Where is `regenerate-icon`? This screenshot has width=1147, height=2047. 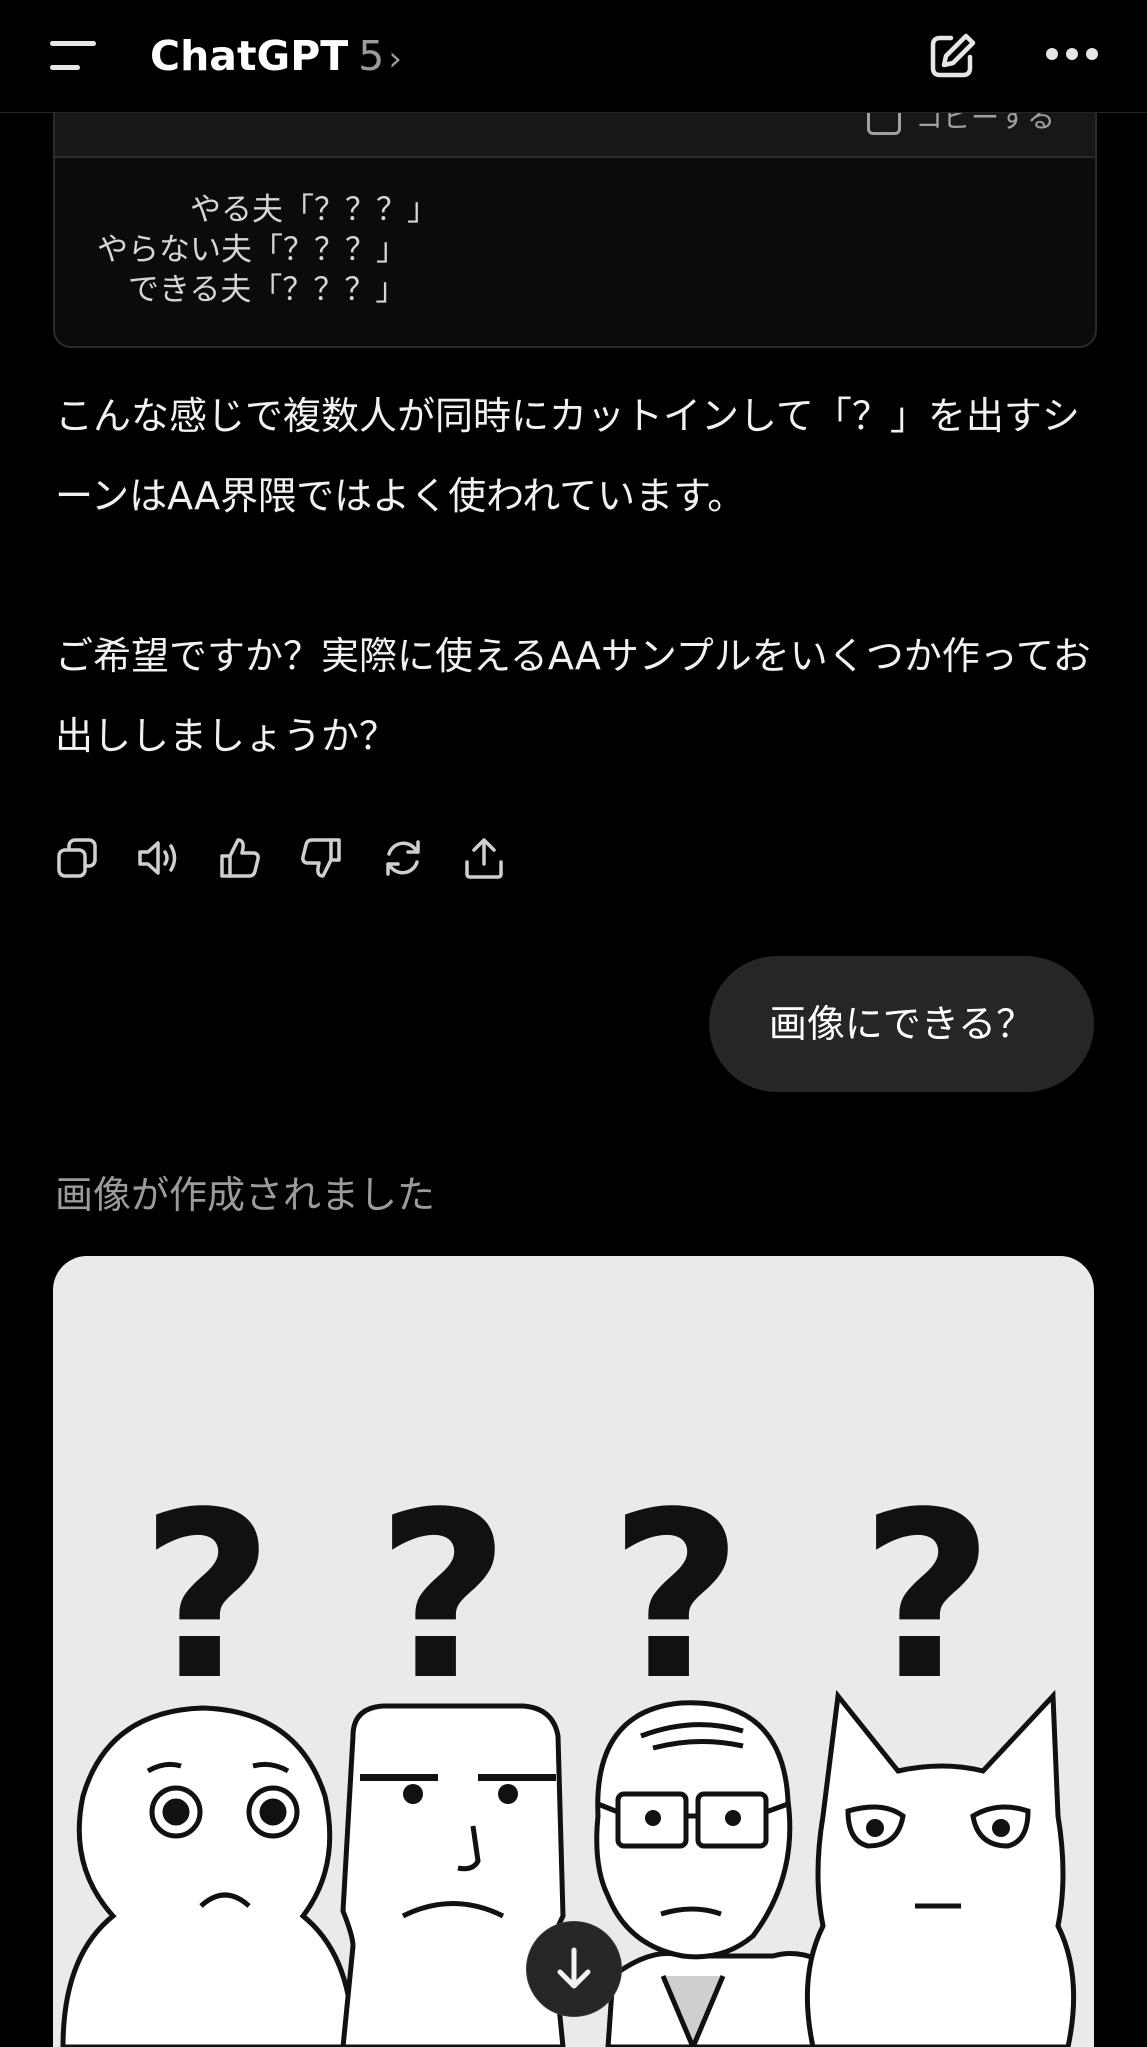 regenerate-icon is located at coordinates (403, 858).